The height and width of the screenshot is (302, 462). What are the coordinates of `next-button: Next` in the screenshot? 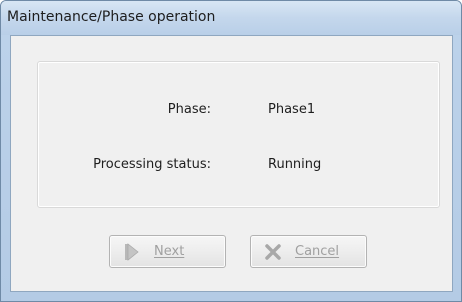 It's located at (167, 251).